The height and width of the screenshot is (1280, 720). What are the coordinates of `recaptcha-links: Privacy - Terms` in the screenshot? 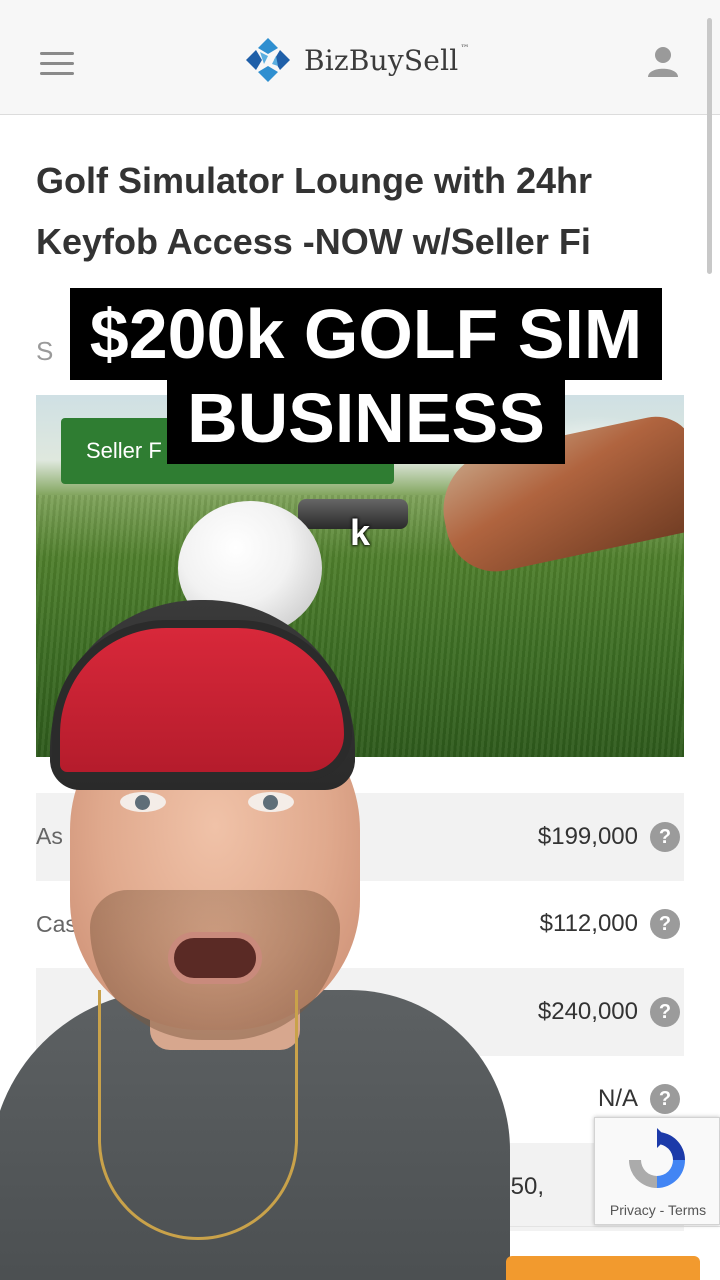 It's located at (657, 1210).